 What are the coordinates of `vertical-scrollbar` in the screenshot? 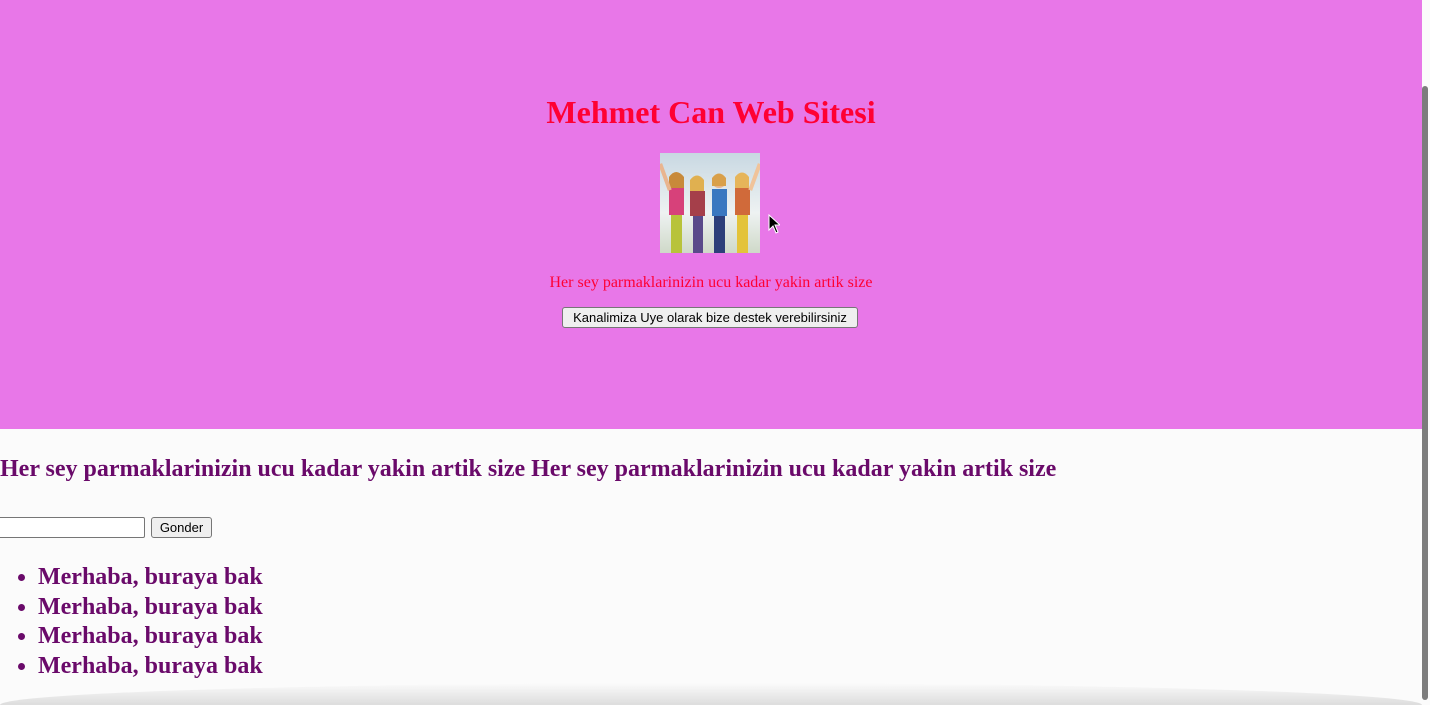 It's located at (1426, 352).